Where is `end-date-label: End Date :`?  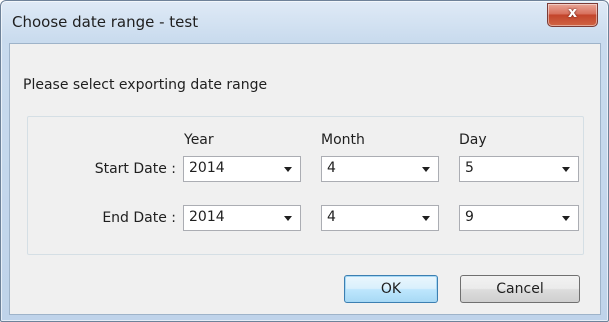 end-date-label: End Date : is located at coordinates (139, 218).